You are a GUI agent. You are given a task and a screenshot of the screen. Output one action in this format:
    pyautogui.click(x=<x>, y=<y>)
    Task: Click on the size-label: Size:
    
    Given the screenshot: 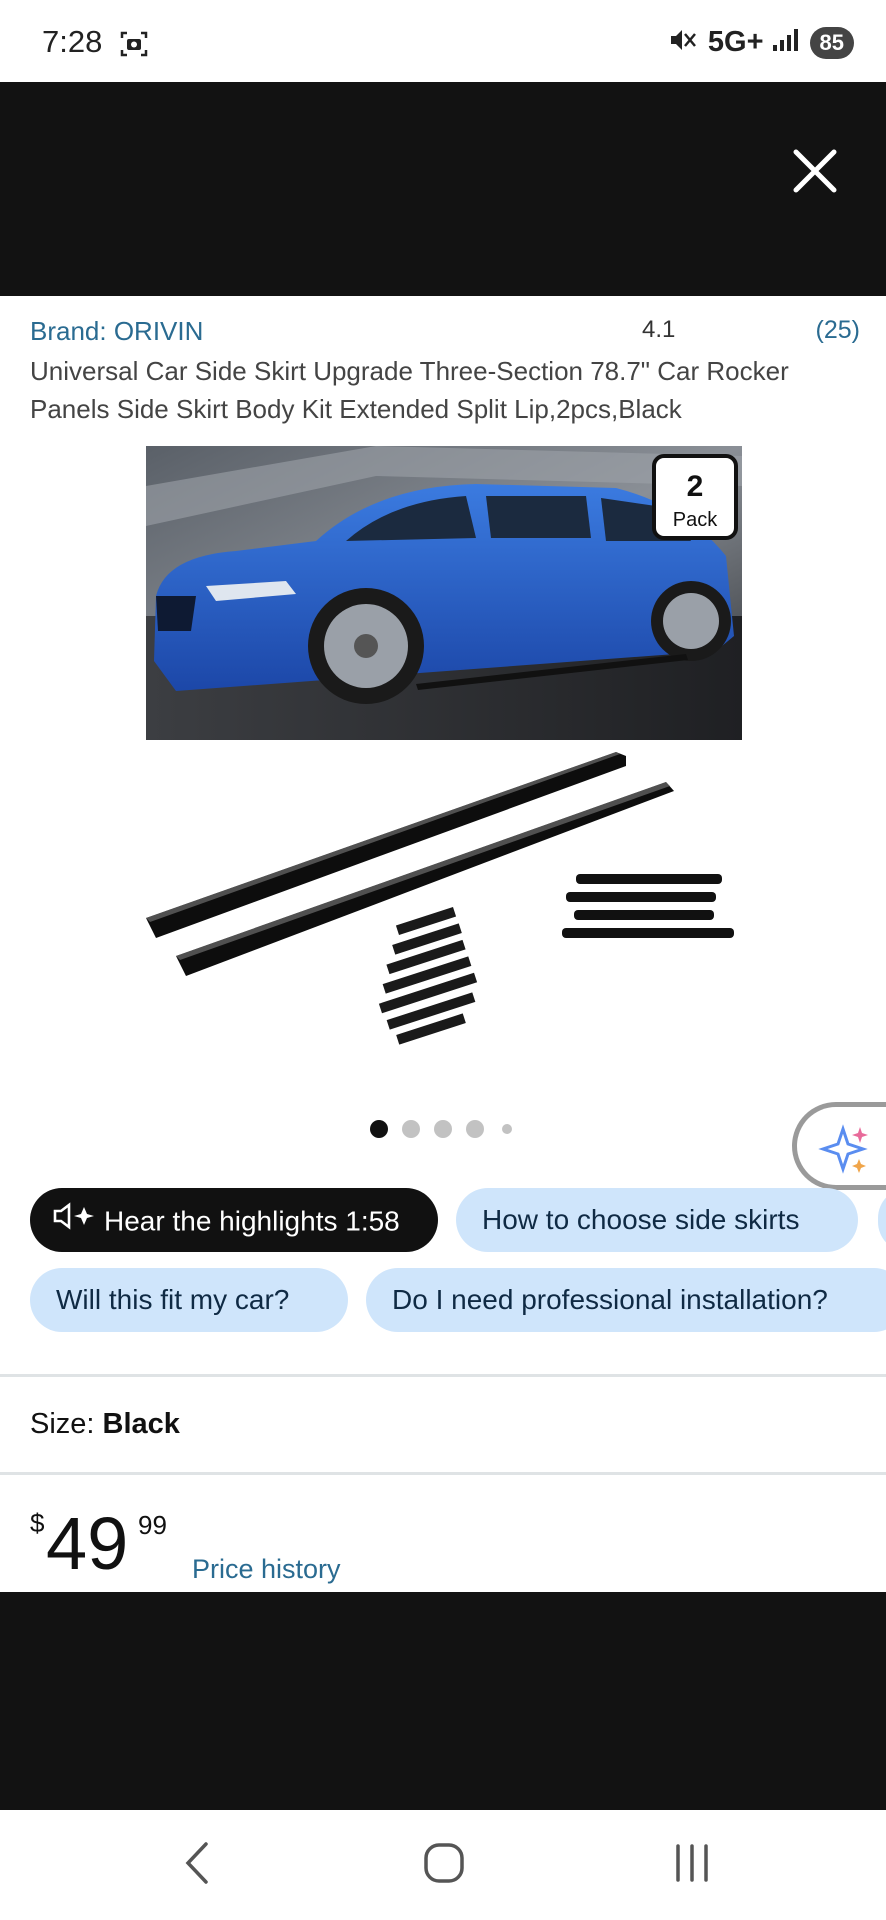 What is the action you would take?
    pyautogui.click(x=62, y=1424)
    